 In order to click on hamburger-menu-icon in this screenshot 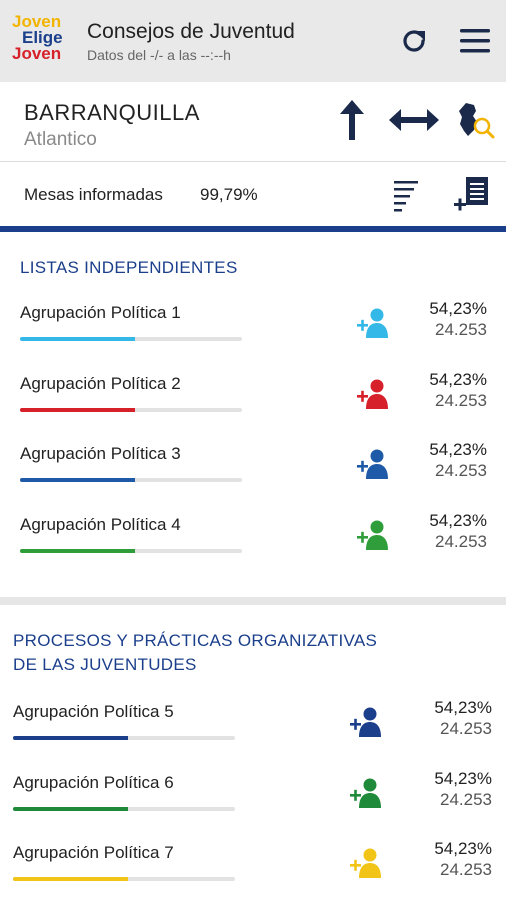, I will do `click(475, 41)`.